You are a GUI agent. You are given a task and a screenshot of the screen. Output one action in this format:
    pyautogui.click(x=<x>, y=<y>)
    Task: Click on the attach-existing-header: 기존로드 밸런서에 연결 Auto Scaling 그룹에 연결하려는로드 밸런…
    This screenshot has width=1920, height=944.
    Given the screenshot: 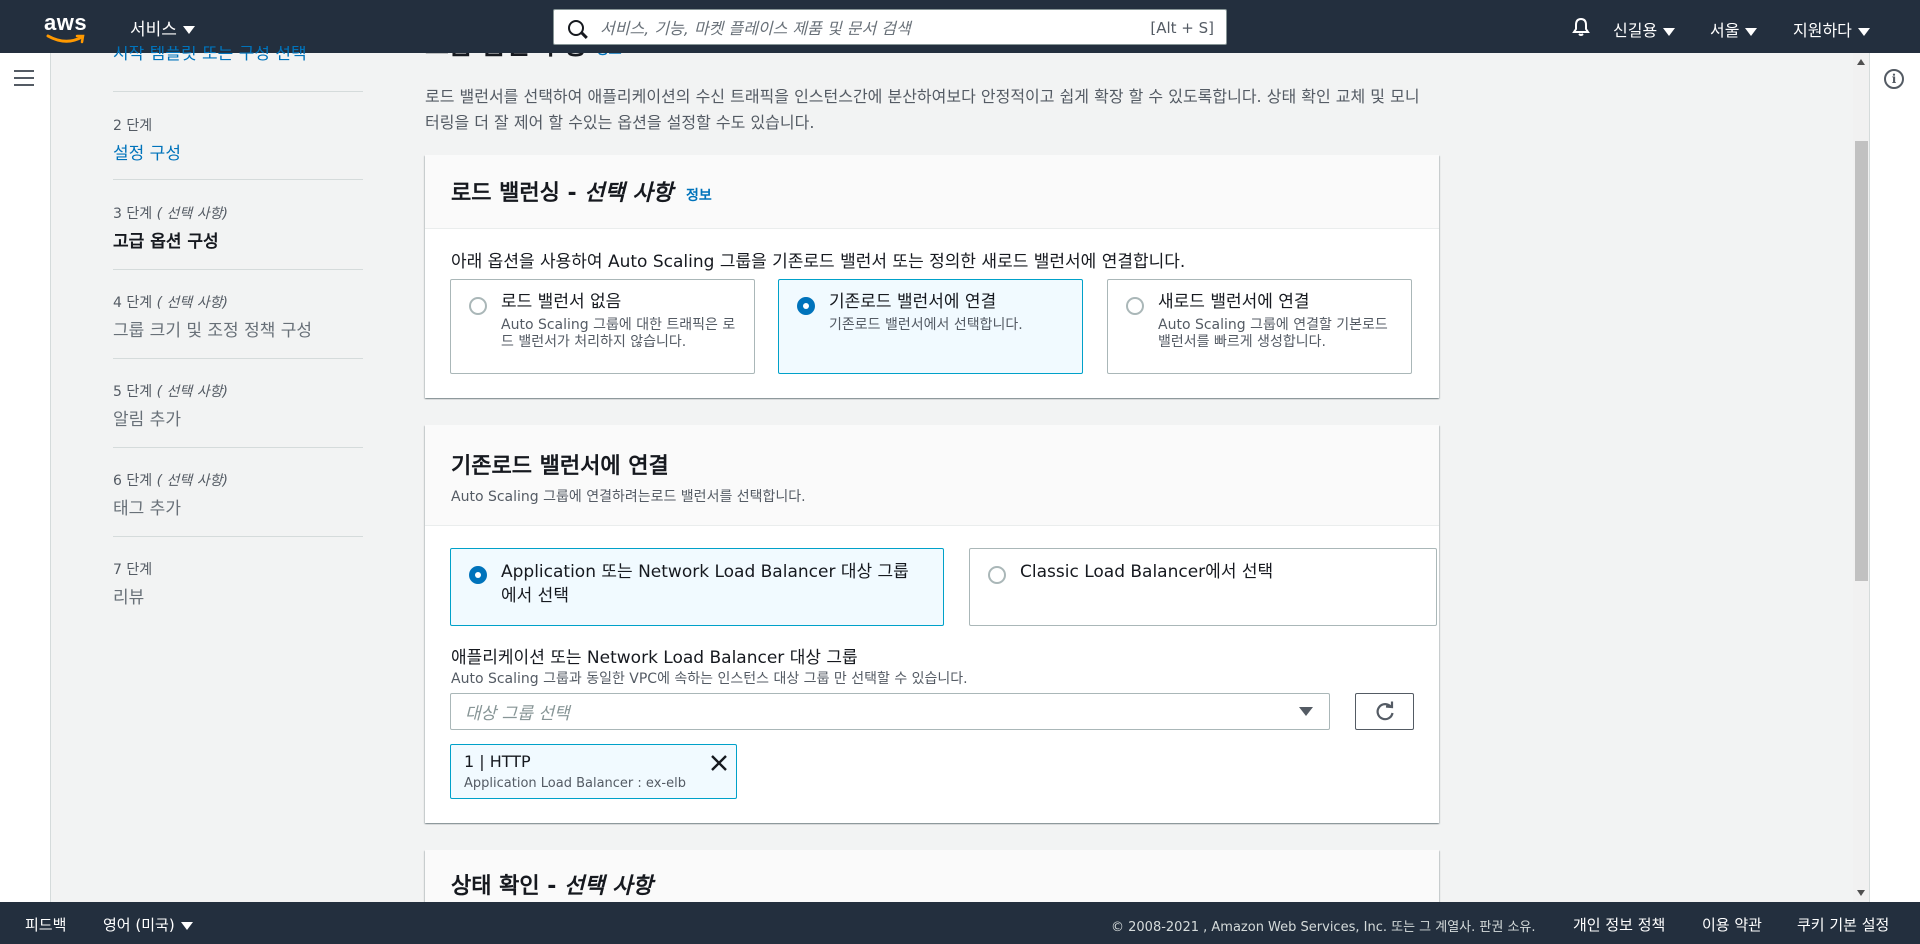 What is the action you would take?
    pyautogui.click(x=932, y=475)
    